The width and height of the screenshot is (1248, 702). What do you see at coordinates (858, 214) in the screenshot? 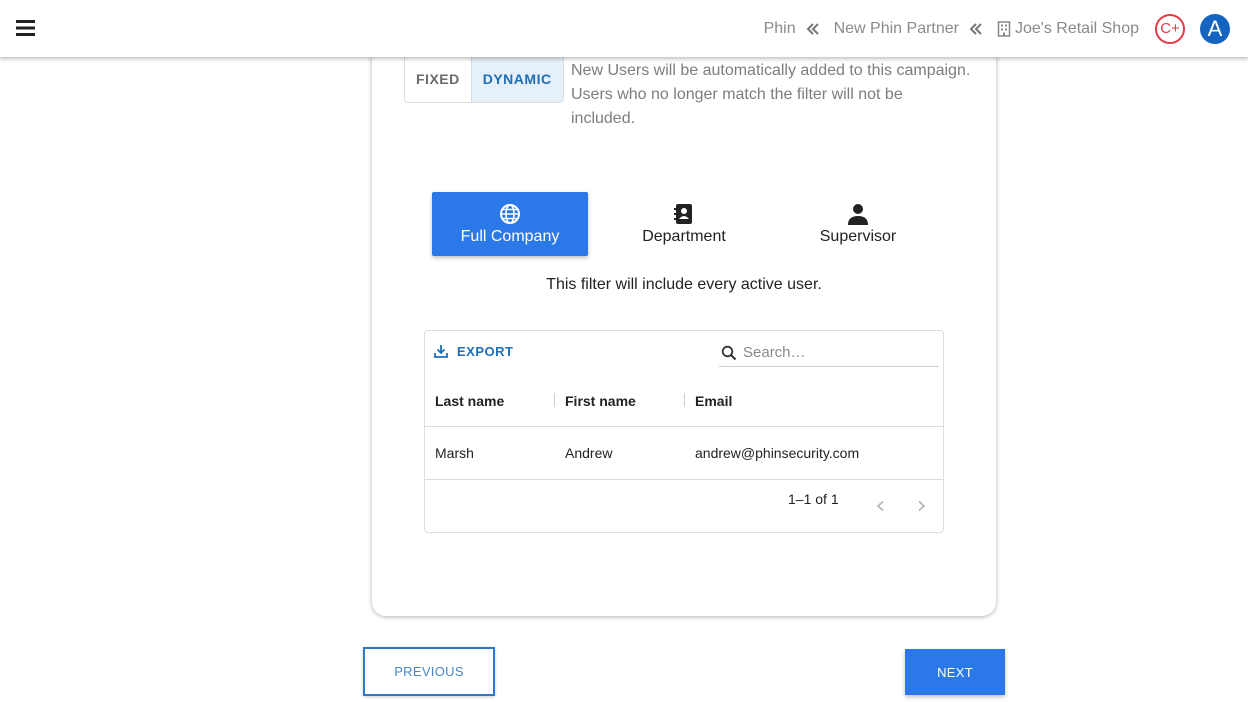
I see `person-icon` at bounding box center [858, 214].